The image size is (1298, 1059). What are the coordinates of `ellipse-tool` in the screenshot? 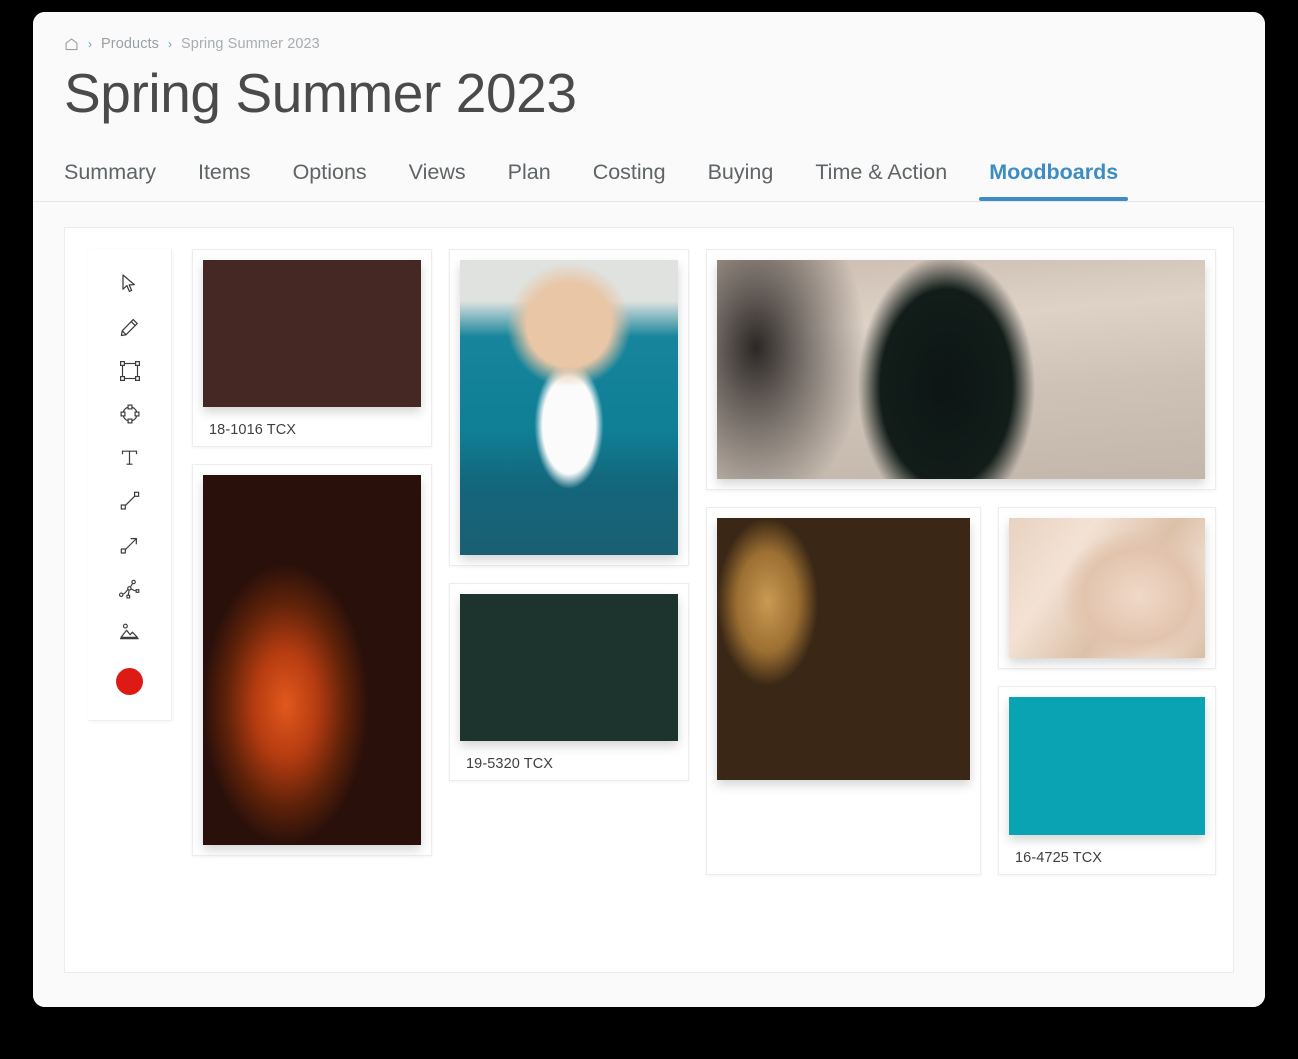 It's located at (130, 415).